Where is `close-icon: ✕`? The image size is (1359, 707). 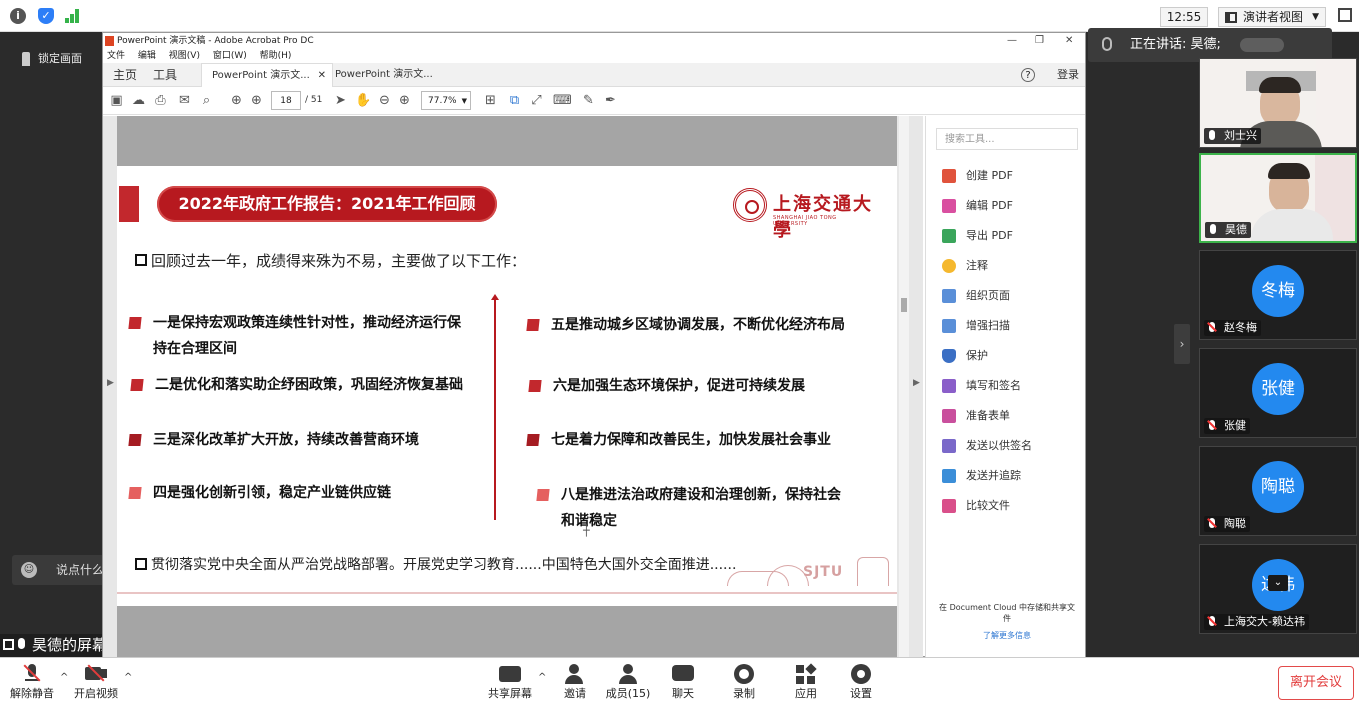
close-icon: ✕ is located at coordinates (1069, 41).